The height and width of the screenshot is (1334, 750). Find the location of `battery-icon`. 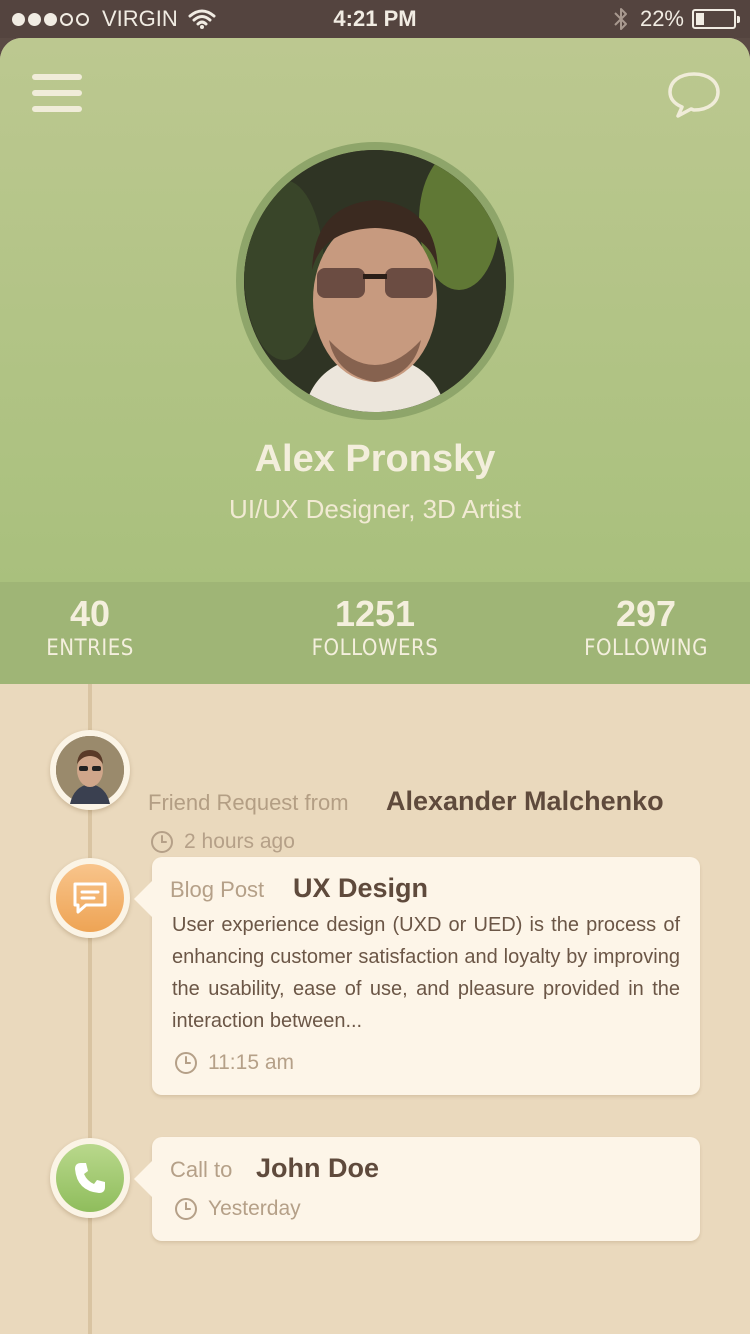

battery-icon is located at coordinates (716, 19).